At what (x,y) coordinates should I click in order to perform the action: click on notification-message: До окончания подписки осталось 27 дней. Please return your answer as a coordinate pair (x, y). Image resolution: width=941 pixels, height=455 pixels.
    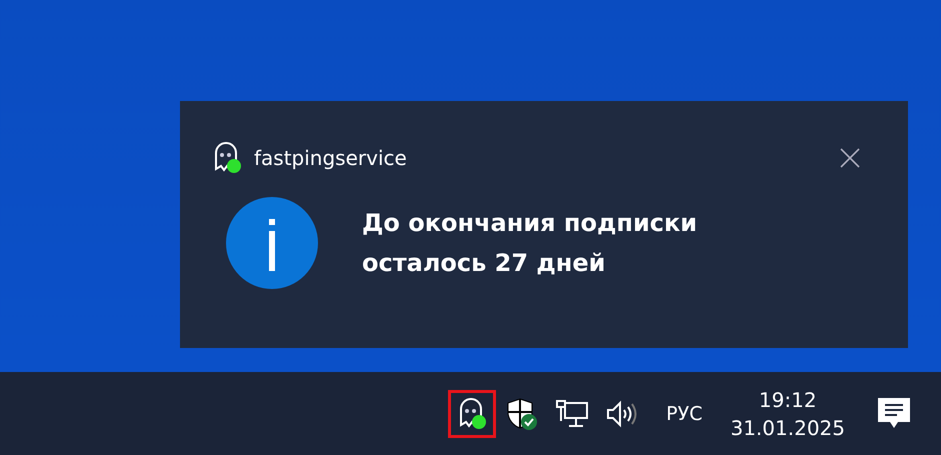
    Looking at the image, I should click on (530, 243).